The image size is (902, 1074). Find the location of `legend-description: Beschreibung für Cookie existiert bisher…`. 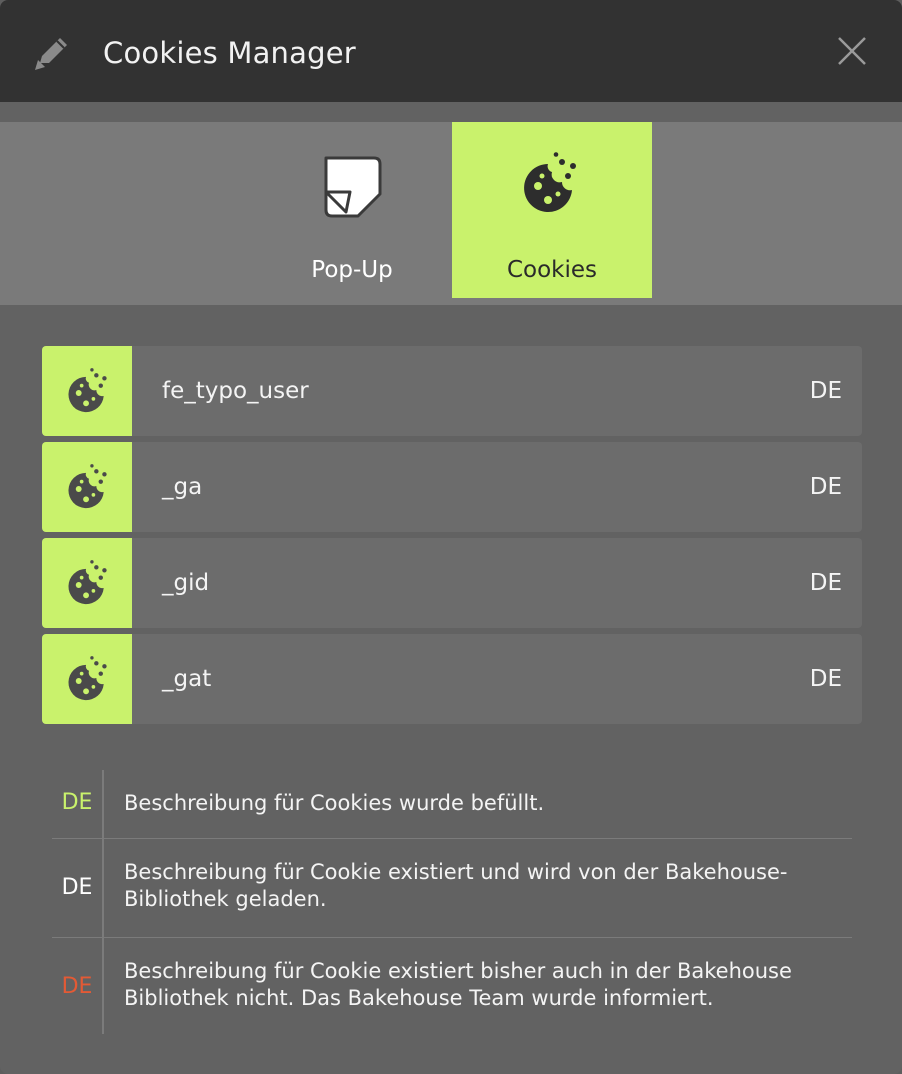

legend-description: Beschreibung für Cookie existiert bisher… is located at coordinates (458, 984).